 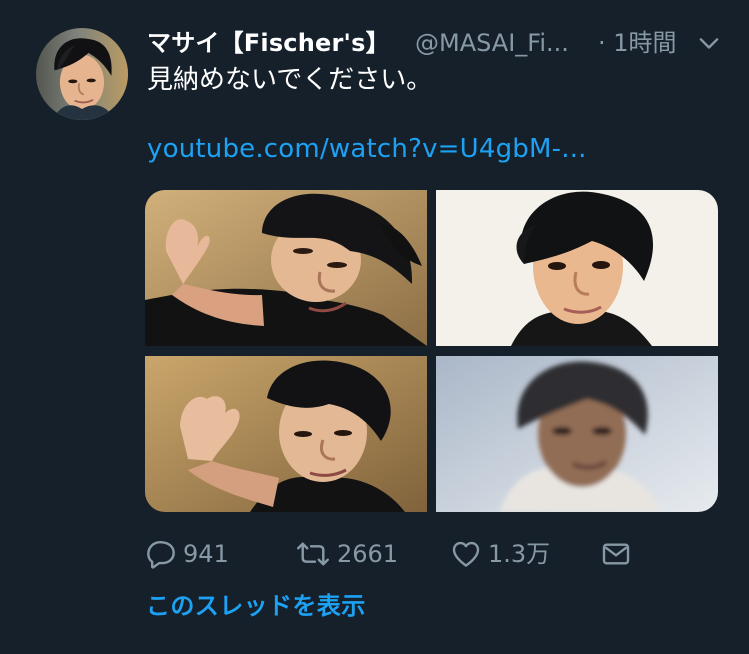 I want to click on chevron-down-icon, so click(x=709, y=44).